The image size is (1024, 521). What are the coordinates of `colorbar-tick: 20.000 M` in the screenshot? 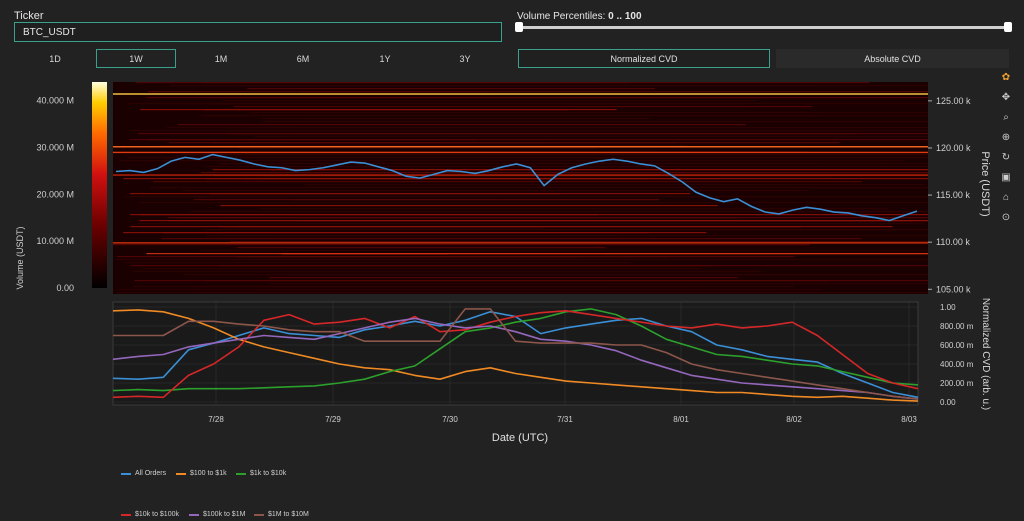 It's located at (55, 194).